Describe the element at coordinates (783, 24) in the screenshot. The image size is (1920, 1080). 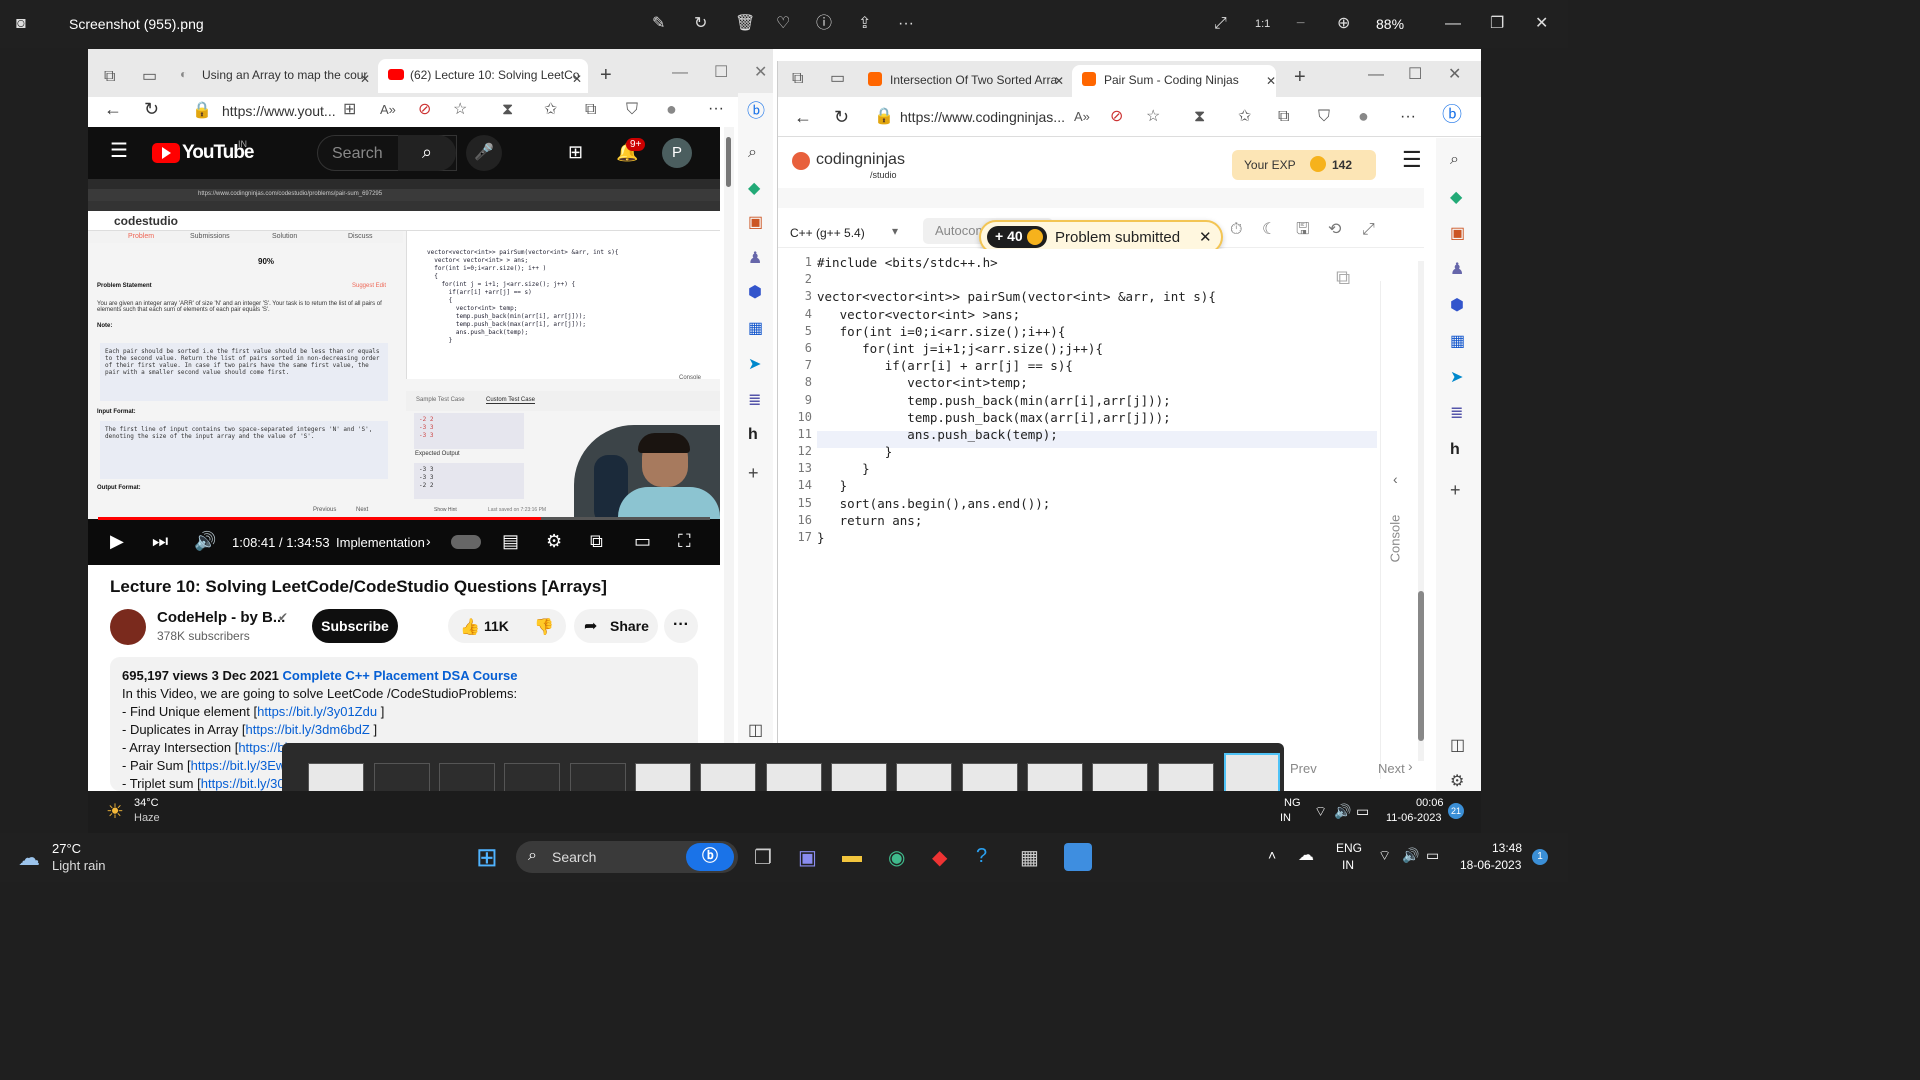
I see `favorite-icon: ♡` at that location.